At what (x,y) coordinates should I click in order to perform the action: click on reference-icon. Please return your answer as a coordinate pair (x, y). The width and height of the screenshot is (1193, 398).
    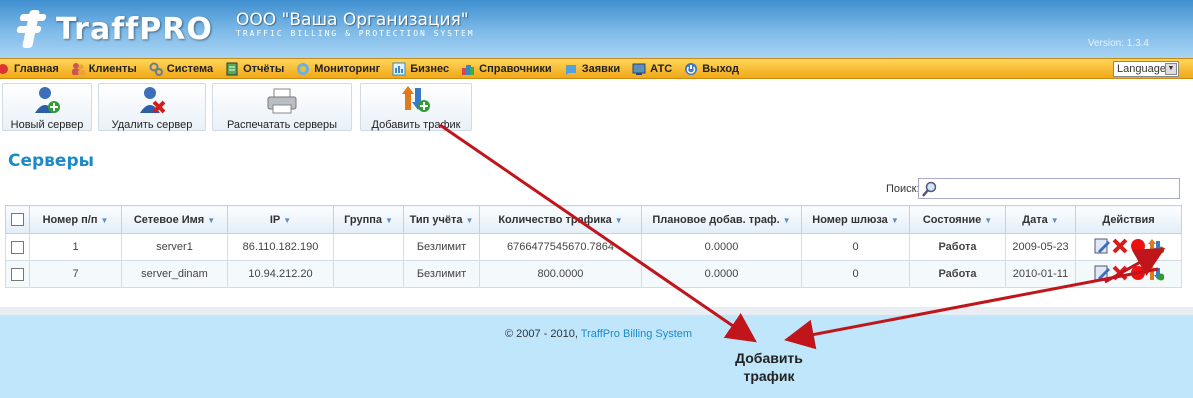
    Looking at the image, I should click on (468, 69).